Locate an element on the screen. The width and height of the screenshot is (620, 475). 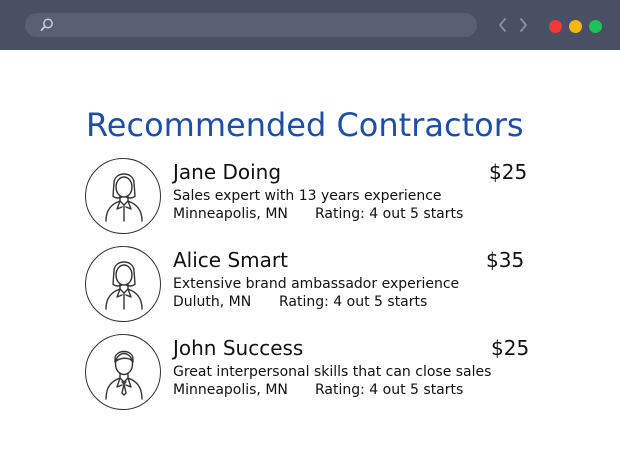
contractor-description: Sales expert with 13 years experience is located at coordinates (307, 196).